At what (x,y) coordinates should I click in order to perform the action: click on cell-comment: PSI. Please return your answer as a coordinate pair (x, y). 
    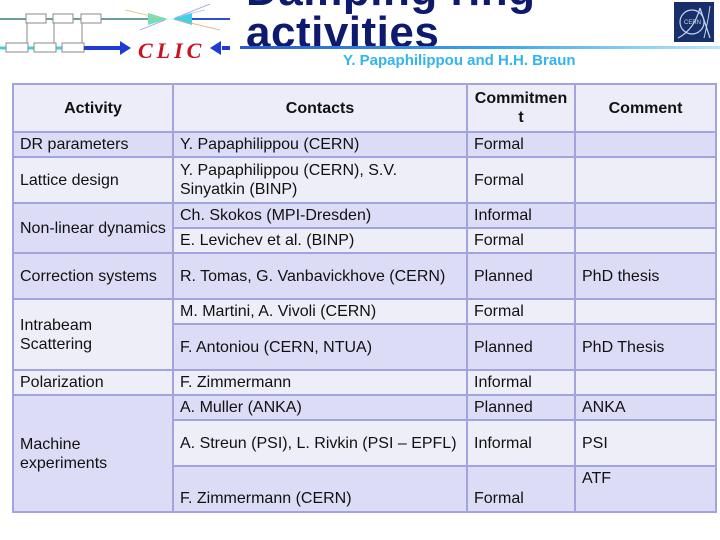
    Looking at the image, I should click on (645, 443).